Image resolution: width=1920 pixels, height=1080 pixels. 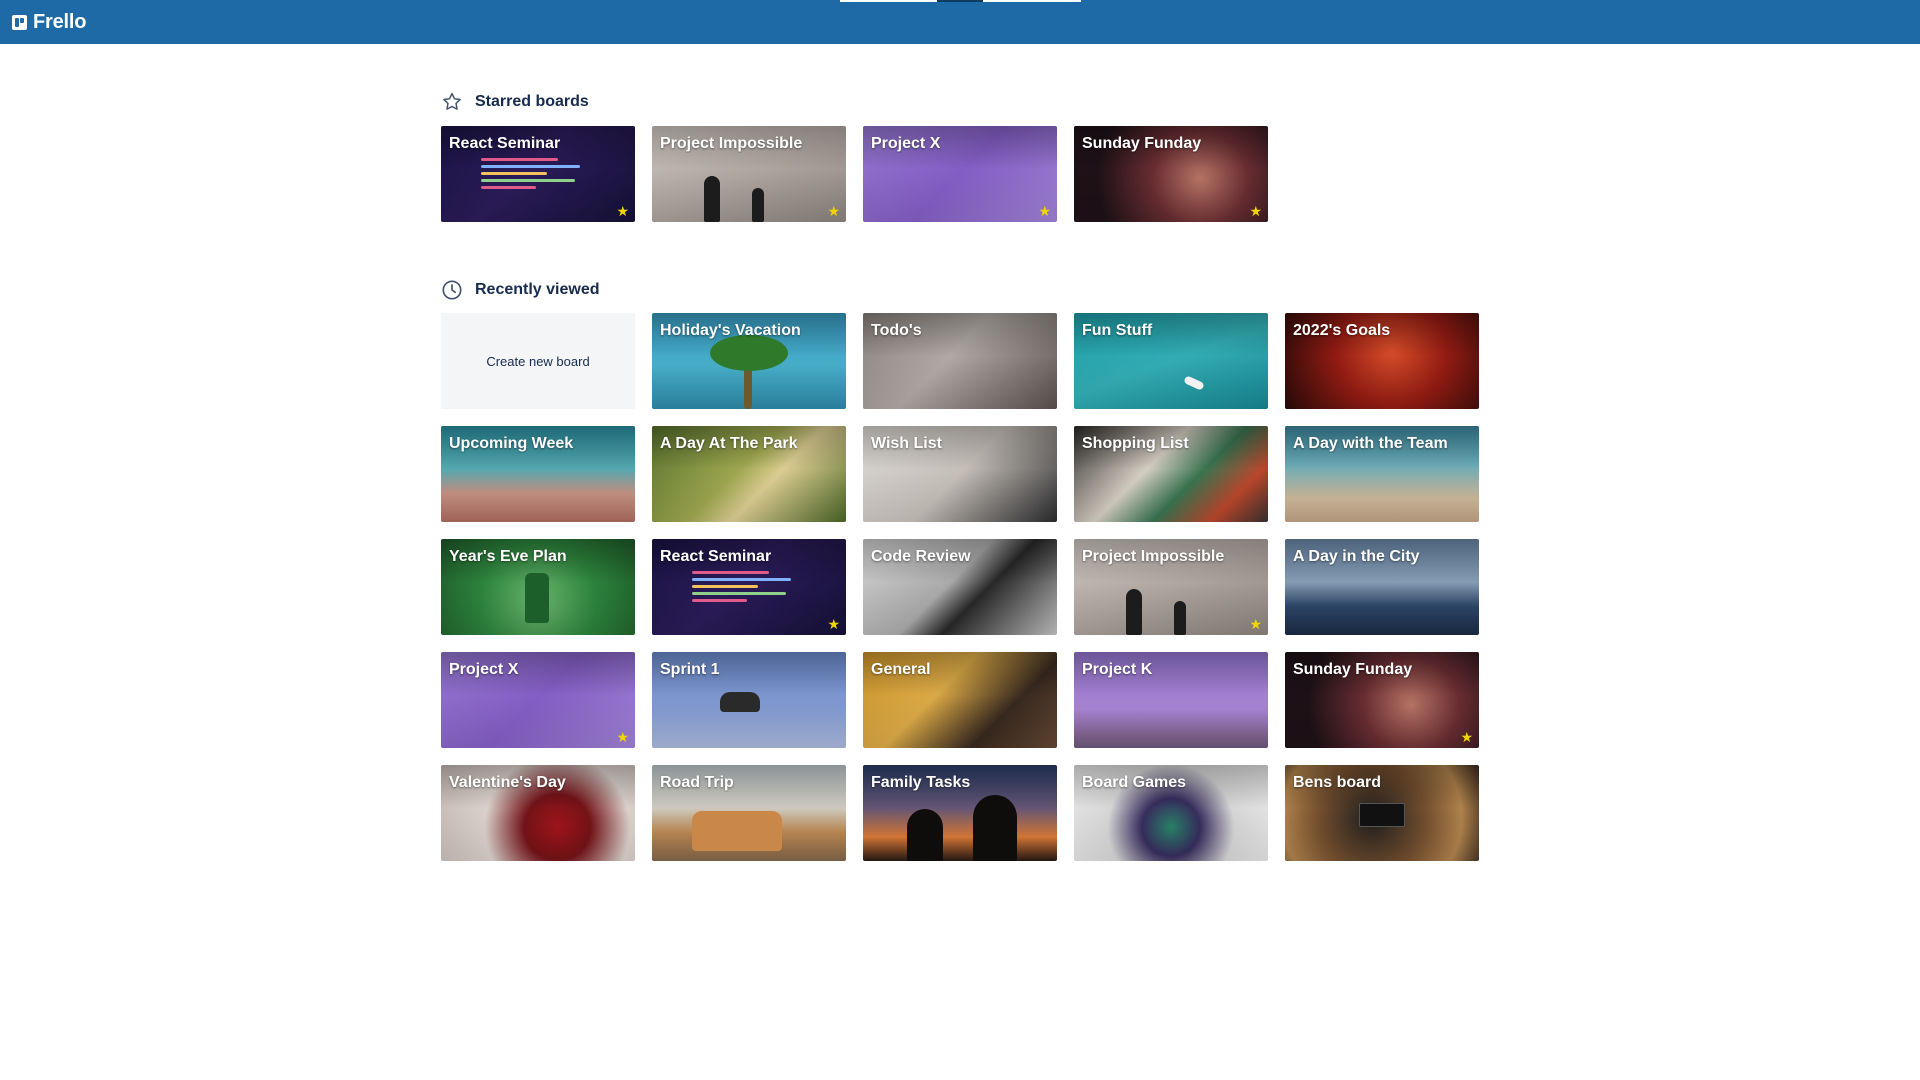 I want to click on board-tile: Board Games, so click(x=1171, y=813).